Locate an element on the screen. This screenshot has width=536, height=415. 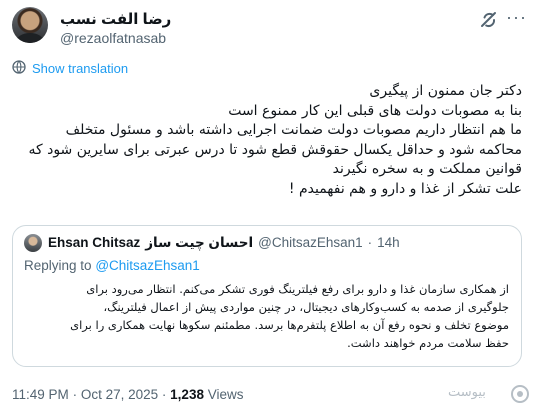
views-label: Views is located at coordinates (226, 394).